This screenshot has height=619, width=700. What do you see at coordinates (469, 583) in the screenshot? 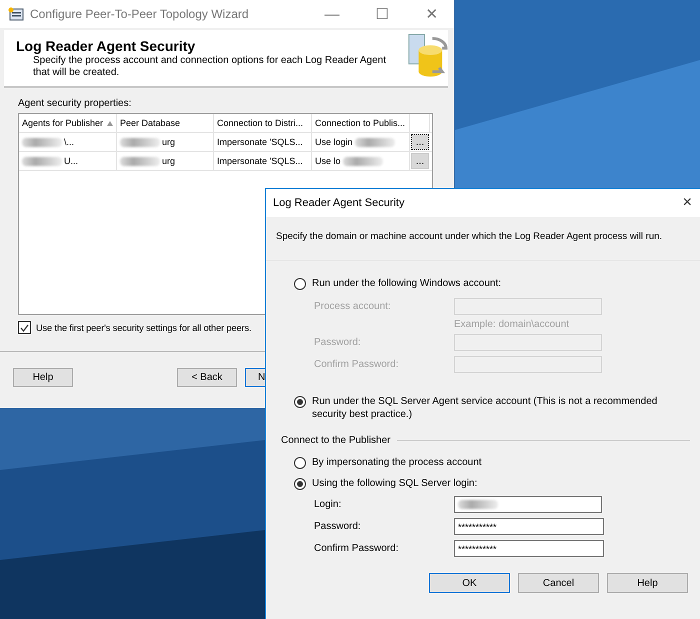
I see `dialog-button: OK` at bounding box center [469, 583].